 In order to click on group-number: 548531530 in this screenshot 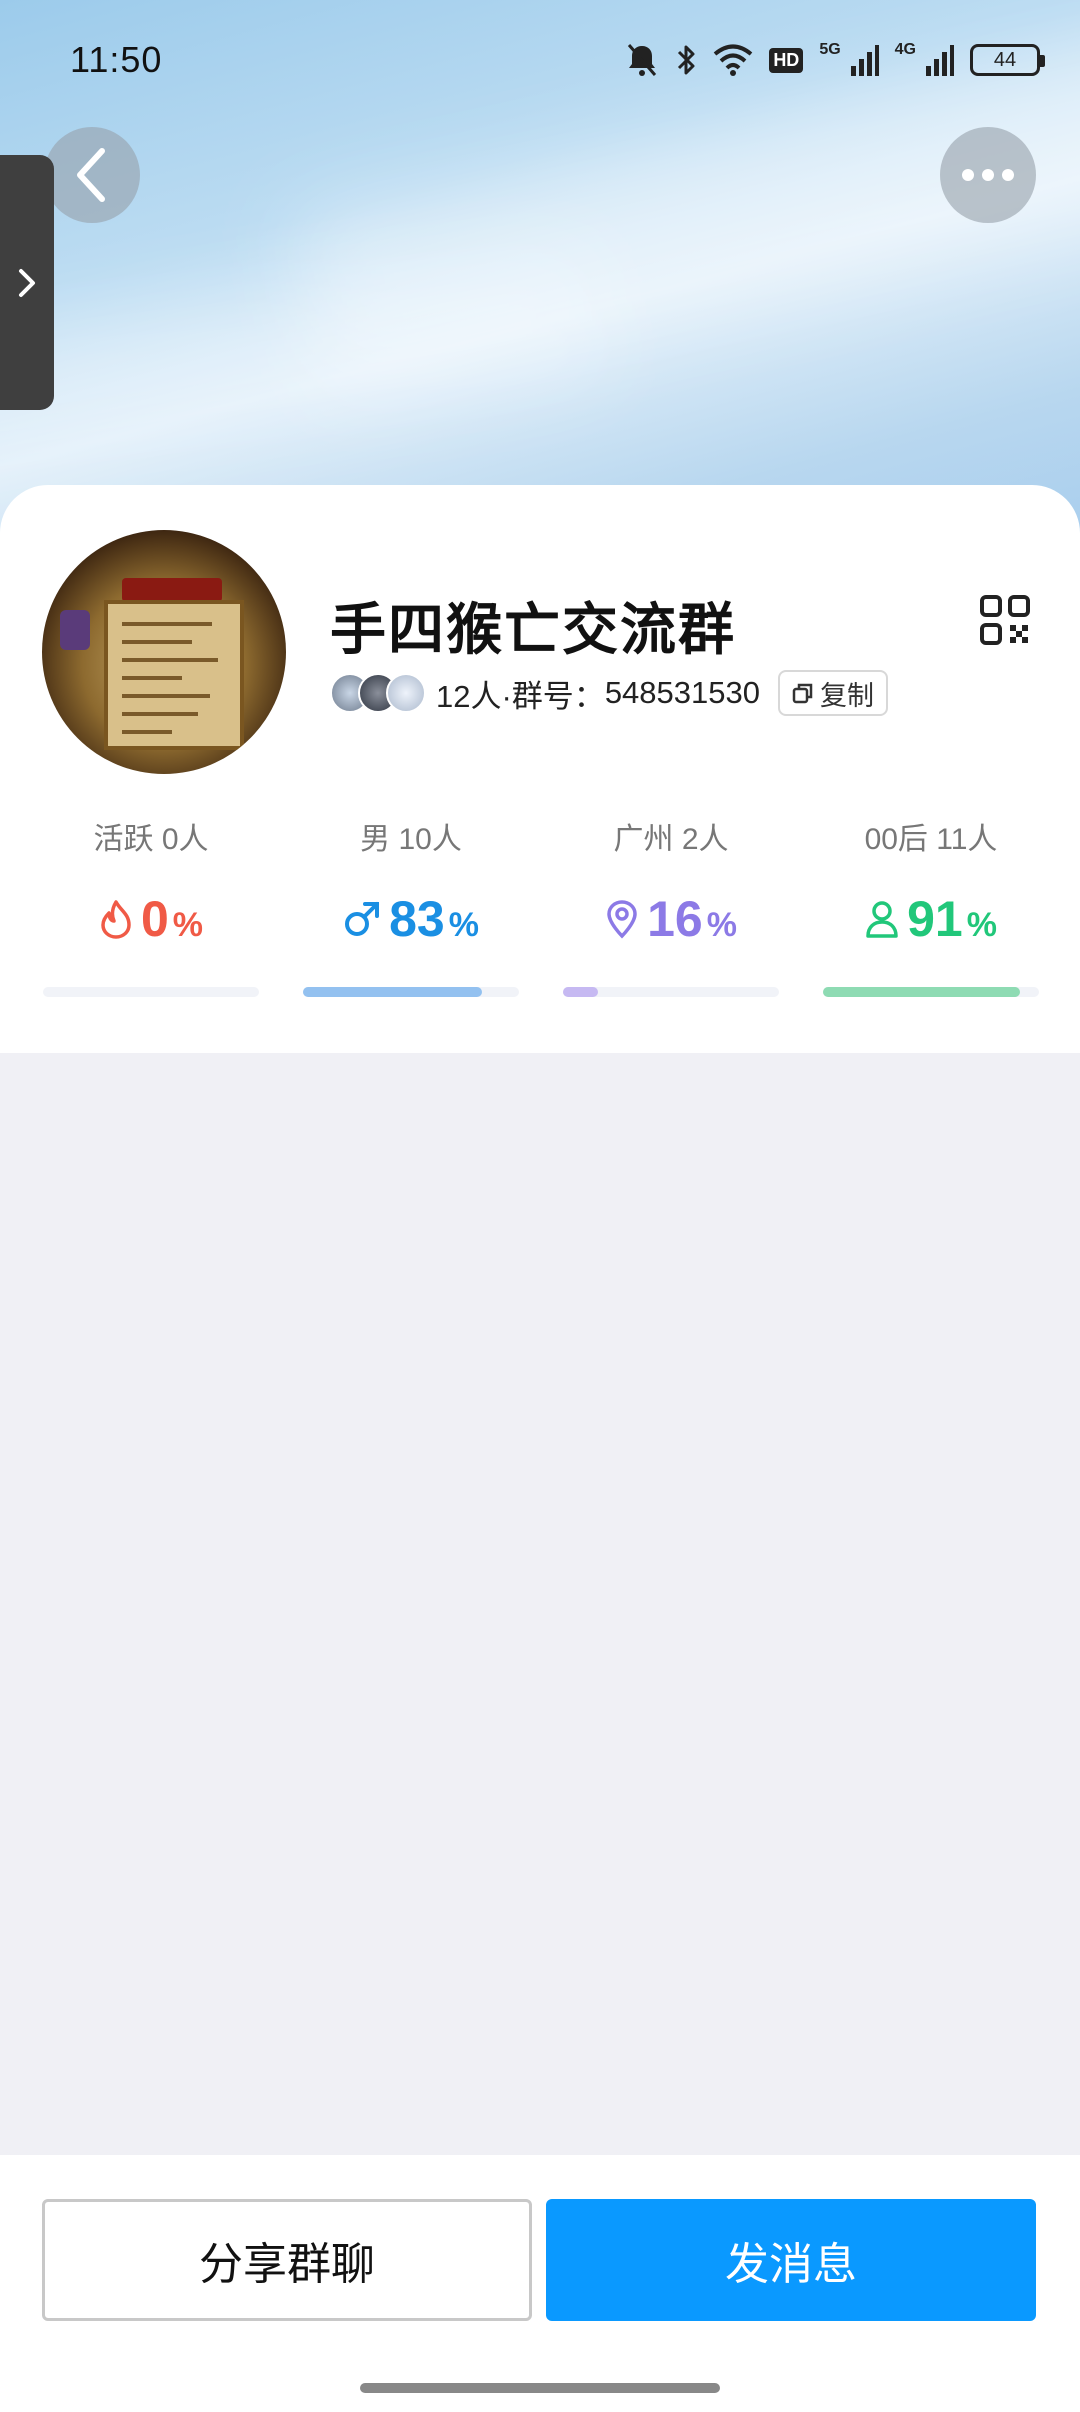, I will do `click(682, 692)`.